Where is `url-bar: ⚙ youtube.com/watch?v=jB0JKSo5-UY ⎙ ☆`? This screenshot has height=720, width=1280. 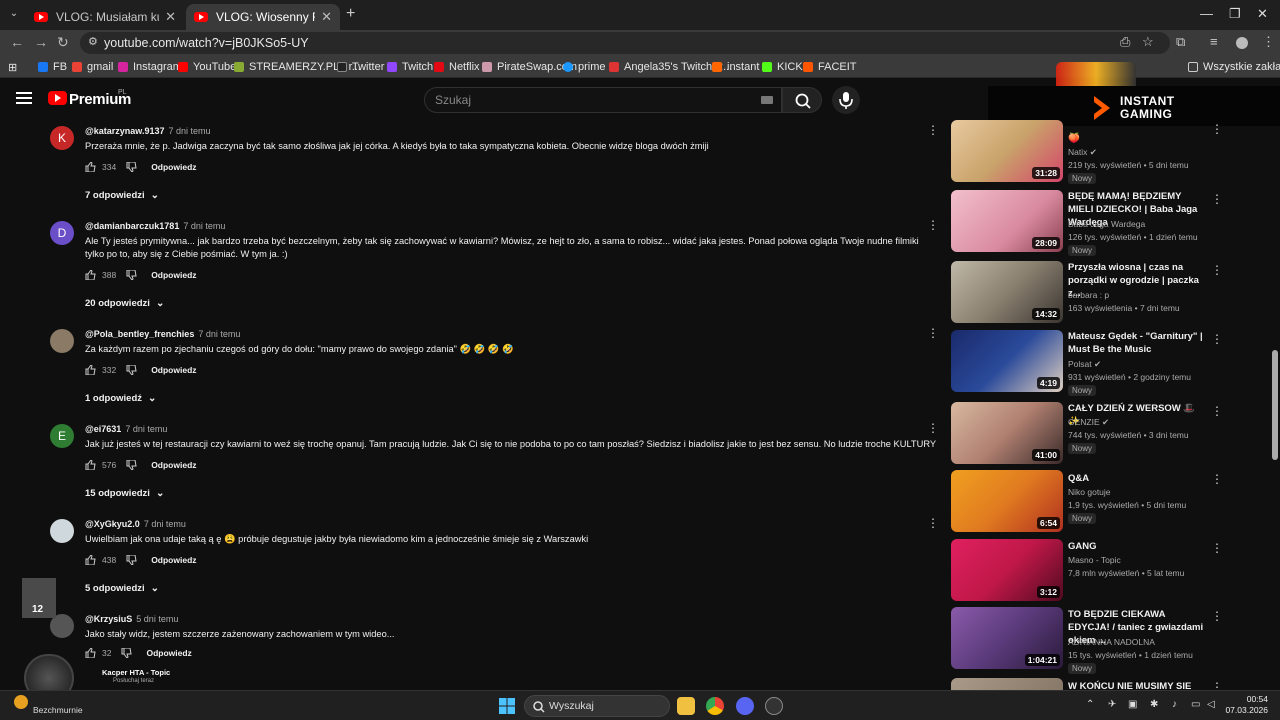 url-bar: ⚙ youtube.com/watch?v=jB0JKSo5-UY ⎙ ☆ is located at coordinates (625, 43).